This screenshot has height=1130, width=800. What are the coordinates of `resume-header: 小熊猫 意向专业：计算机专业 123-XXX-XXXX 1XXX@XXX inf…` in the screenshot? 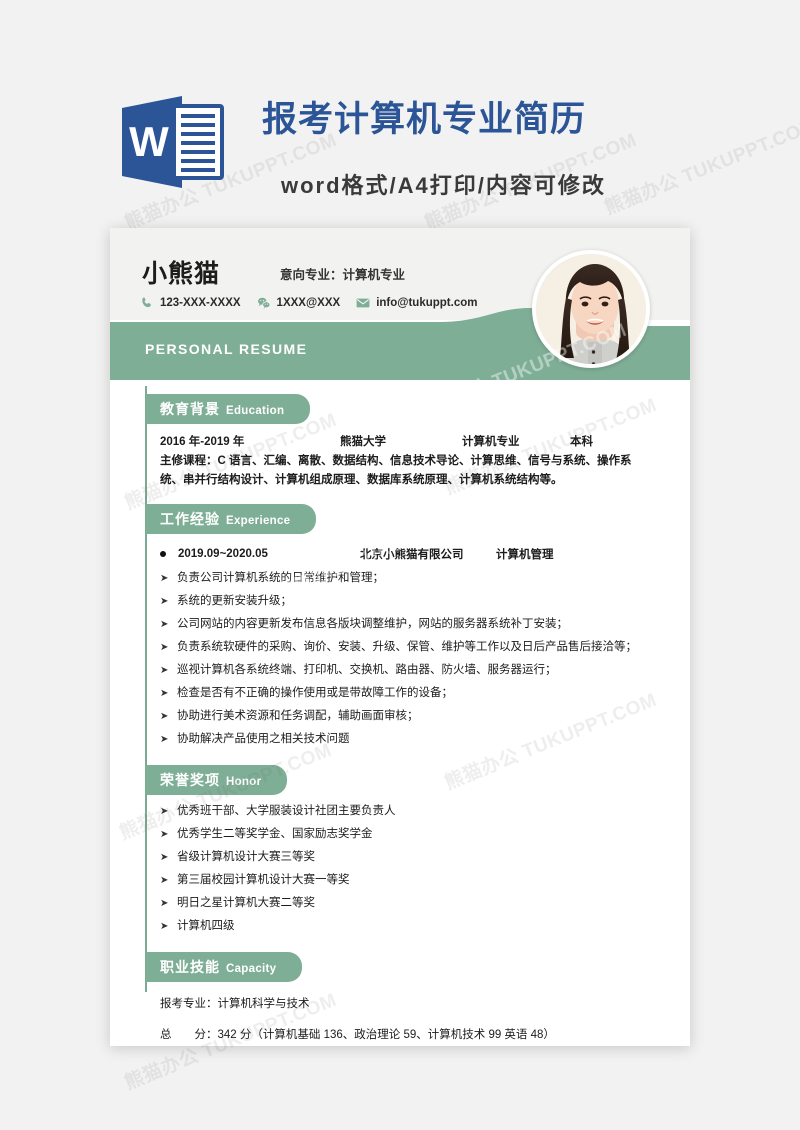 It's located at (400, 304).